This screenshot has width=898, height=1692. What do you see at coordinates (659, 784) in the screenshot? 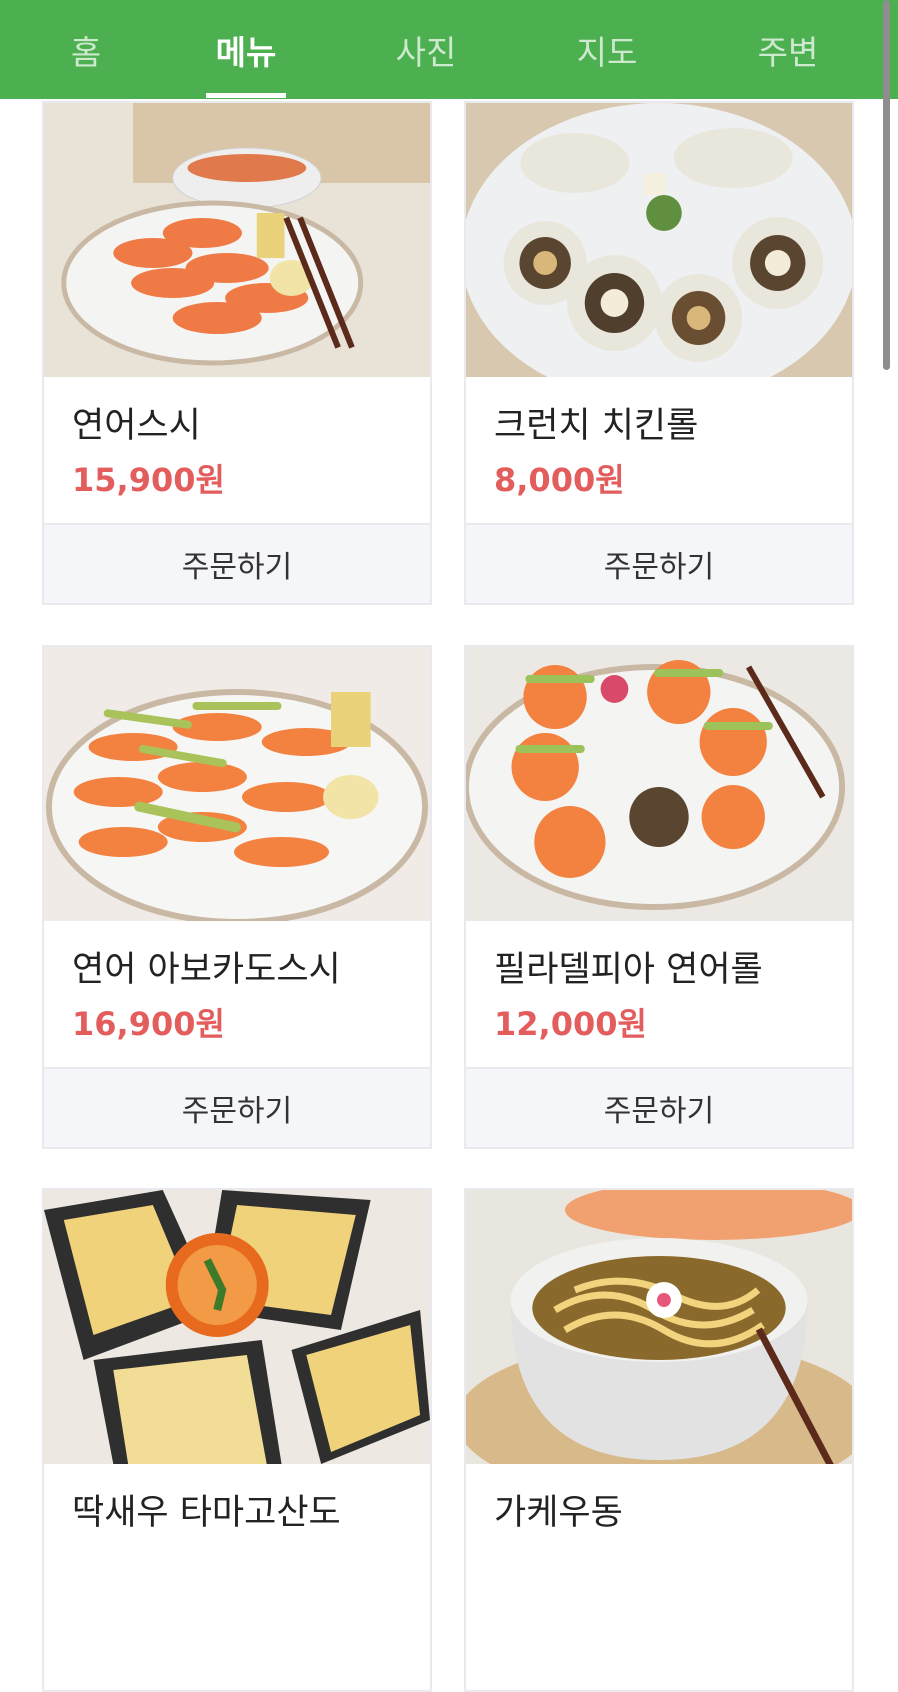
I see `philadelphia-salmon-roll-photo` at bounding box center [659, 784].